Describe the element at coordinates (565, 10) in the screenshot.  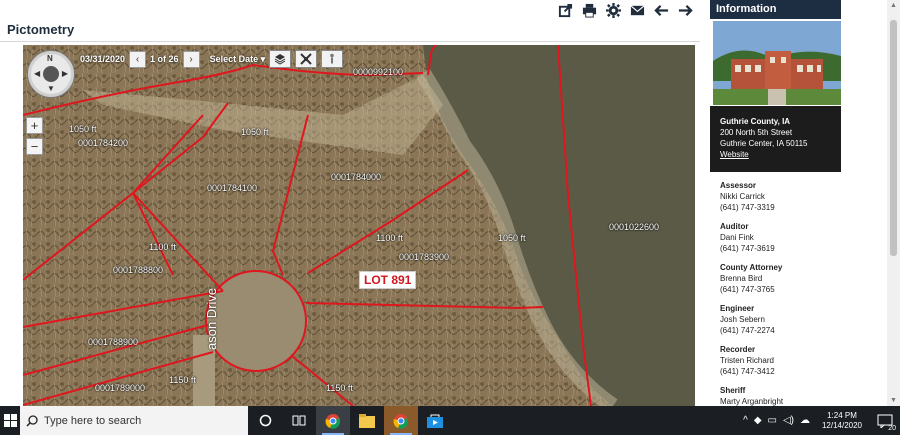
I see `share-icon` at that location.